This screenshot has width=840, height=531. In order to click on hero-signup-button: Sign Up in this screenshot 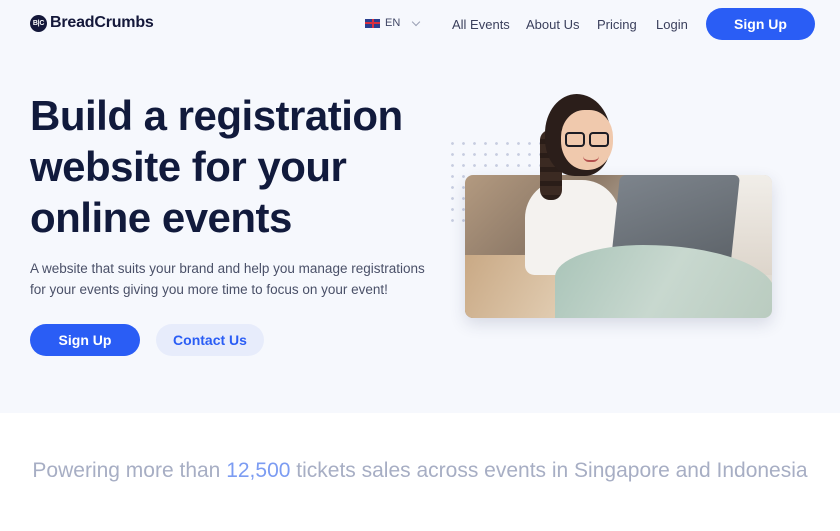, I will do `click(85, 340)`.